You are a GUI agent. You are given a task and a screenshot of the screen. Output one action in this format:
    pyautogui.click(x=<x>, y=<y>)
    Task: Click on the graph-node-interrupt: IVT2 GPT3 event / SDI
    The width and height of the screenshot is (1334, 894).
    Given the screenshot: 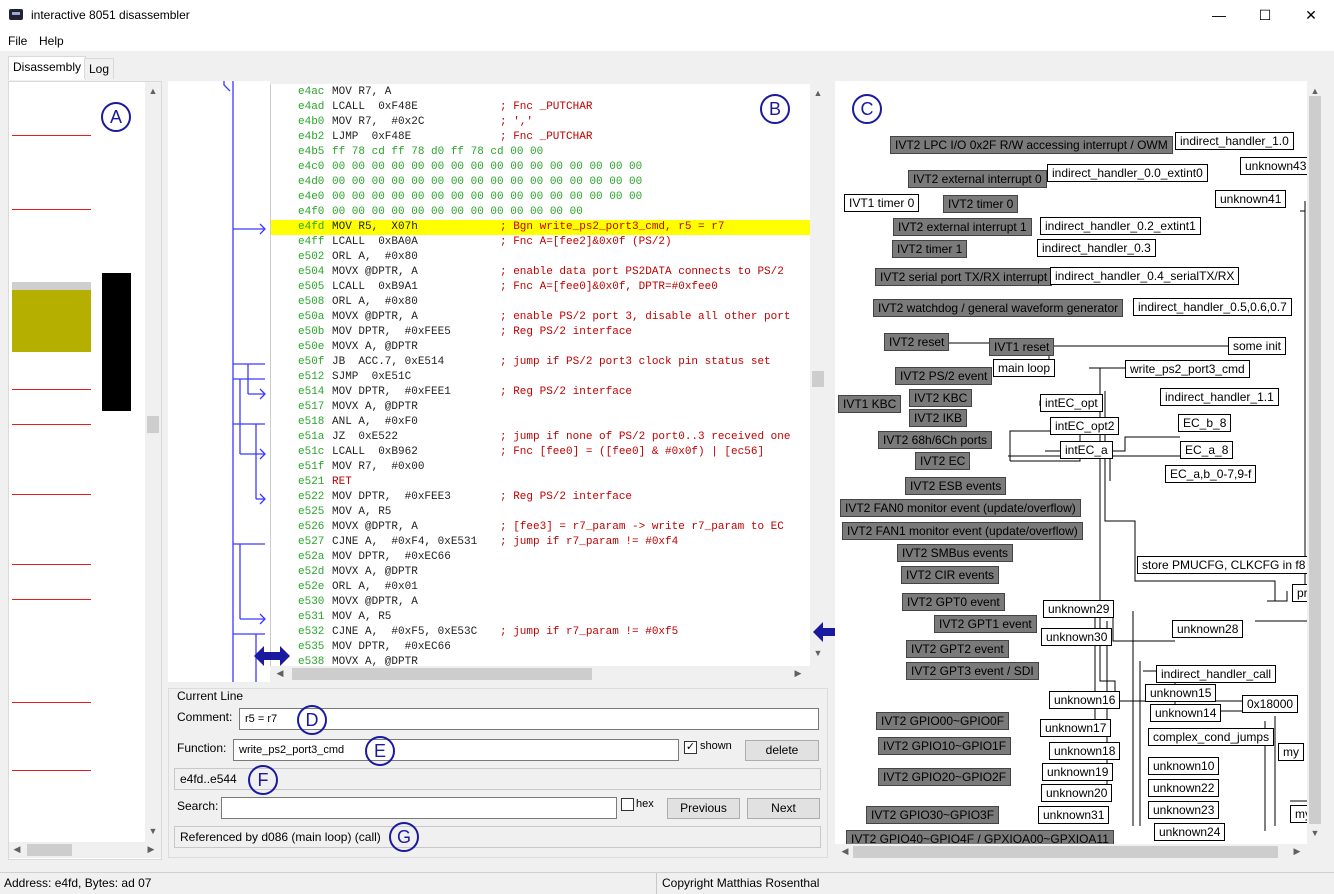 What is the action you would take?
    pyautogui.click(x=972, y=671)
    